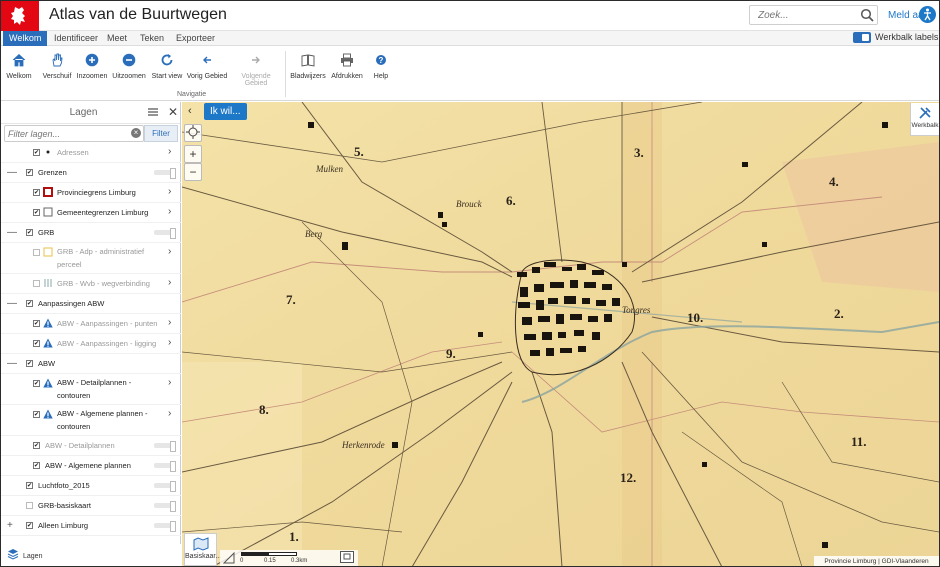  Describe the element at coordinates (167, 66) in the screenshot. I see `start-view-button: Start view` at that location.